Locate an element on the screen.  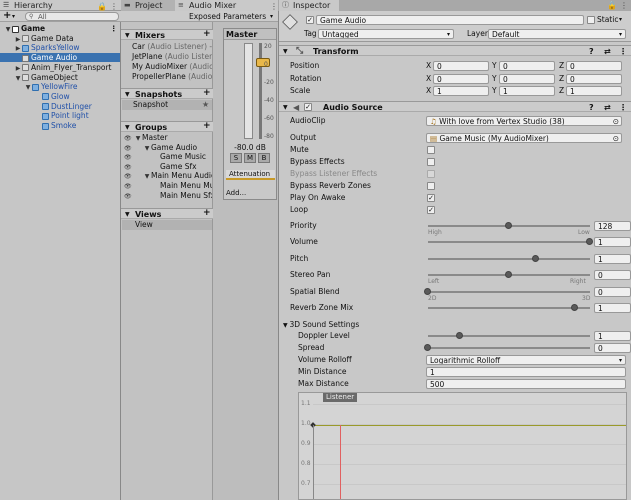
object-name-field: Game Audio is located at coordinates (450, 20).